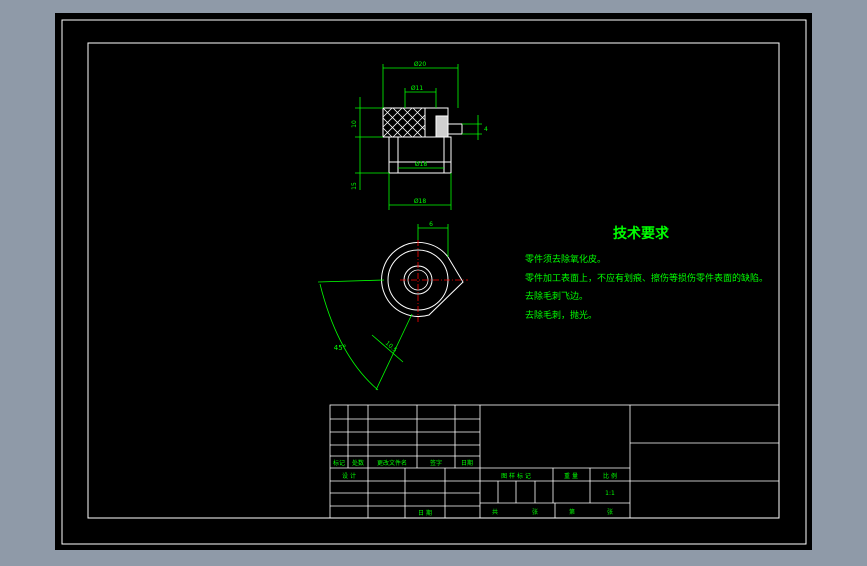 Image resolution: width=867 pixels, height=566 pixels. Describe the element at coordinates (392, 463) in the screenshot. I see `rev-header-doc: 更改文件名` at that location.